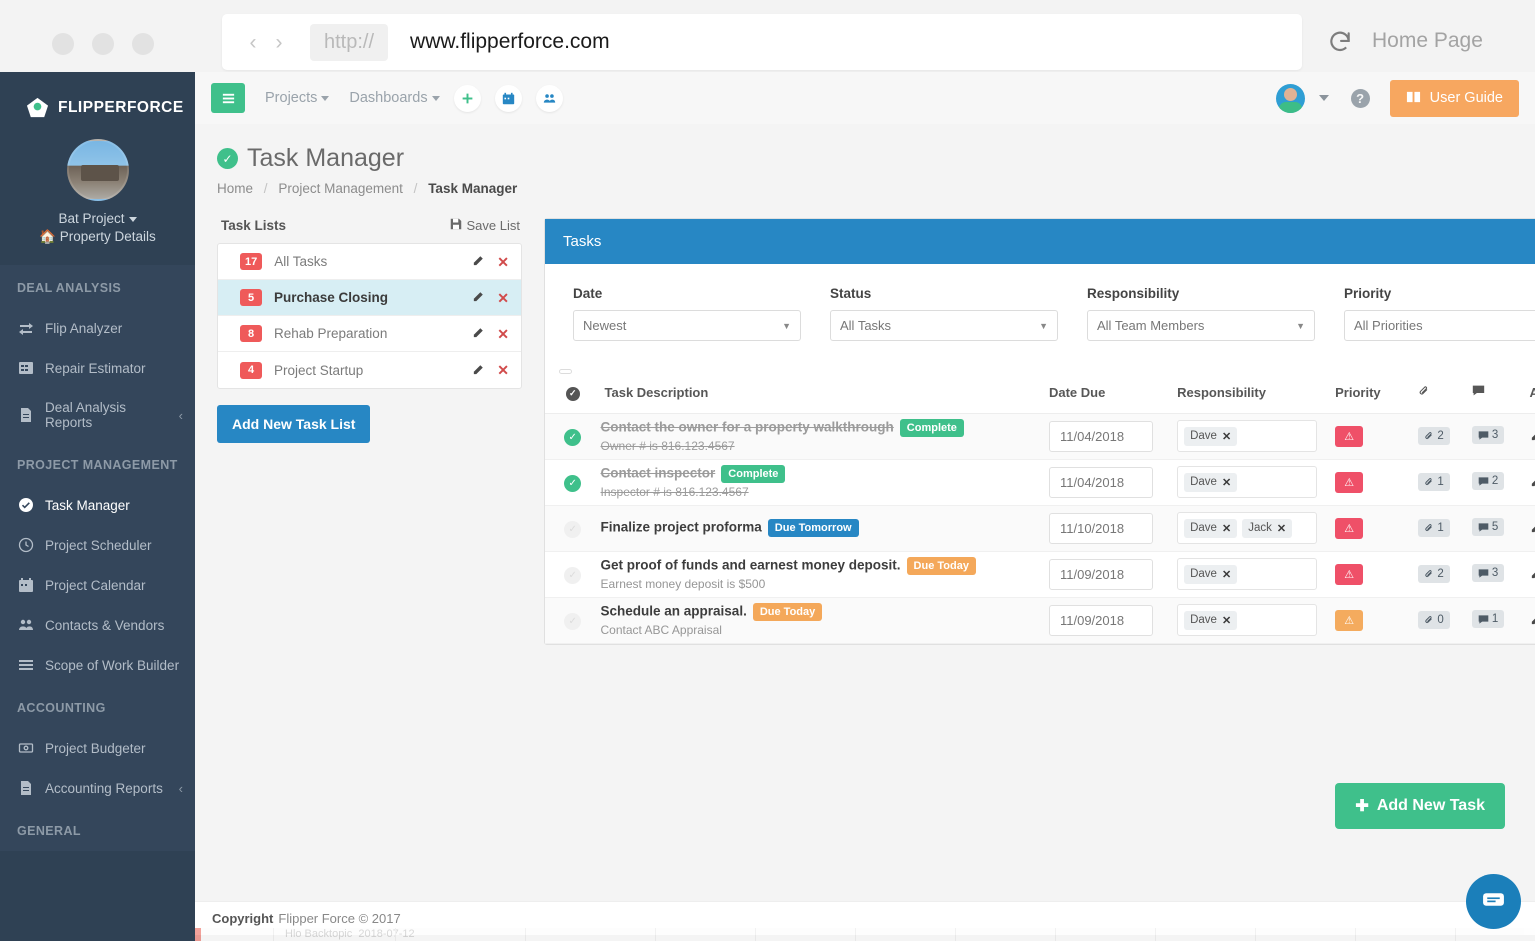 The image size is (1535, 941). I want to click on address-bar: ‹ › http:// www.flipperforce.com, so click(762, 42).